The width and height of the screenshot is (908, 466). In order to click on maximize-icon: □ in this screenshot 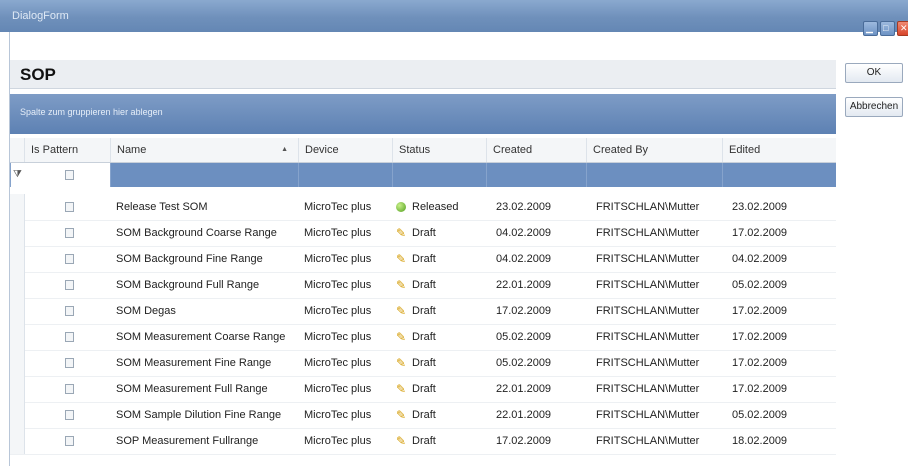, I will do `click(886, 28)`.